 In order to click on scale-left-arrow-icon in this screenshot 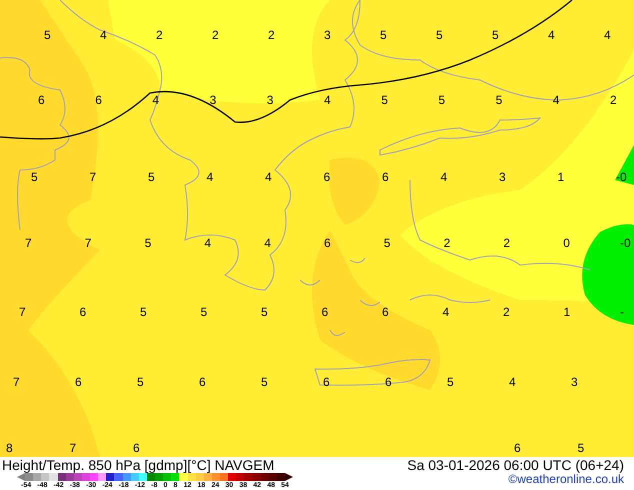, I will do `click(21, 477)`.